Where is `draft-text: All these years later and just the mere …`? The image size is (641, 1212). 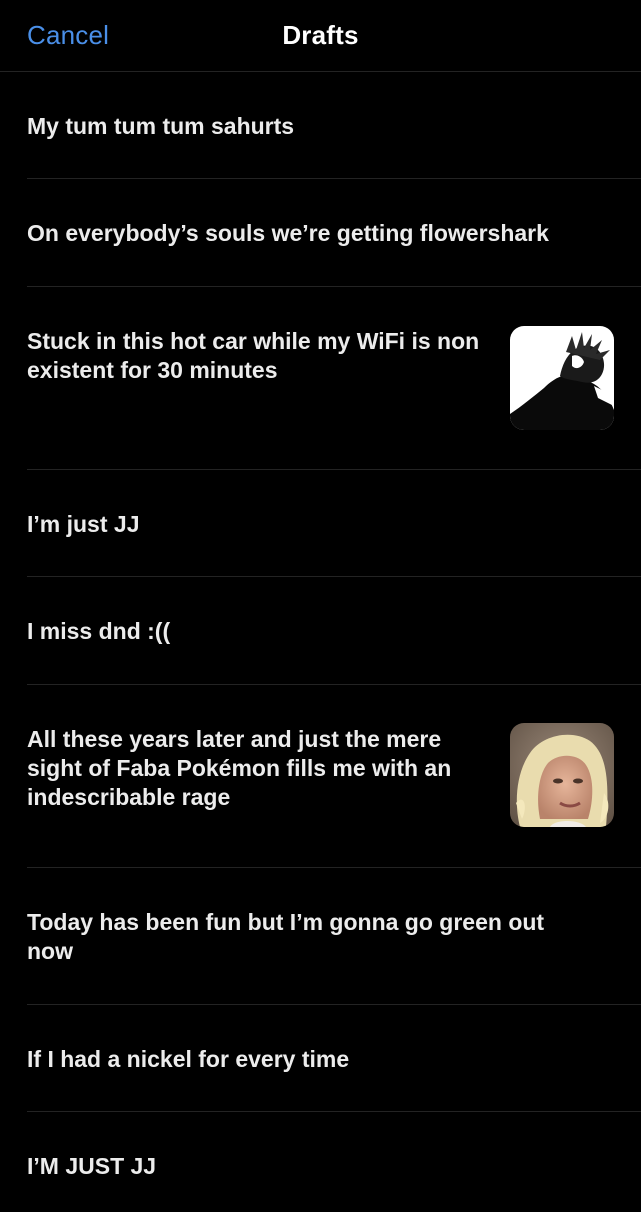 draft-text: All these years later and just the mere … is located at coordinates (239, 768).